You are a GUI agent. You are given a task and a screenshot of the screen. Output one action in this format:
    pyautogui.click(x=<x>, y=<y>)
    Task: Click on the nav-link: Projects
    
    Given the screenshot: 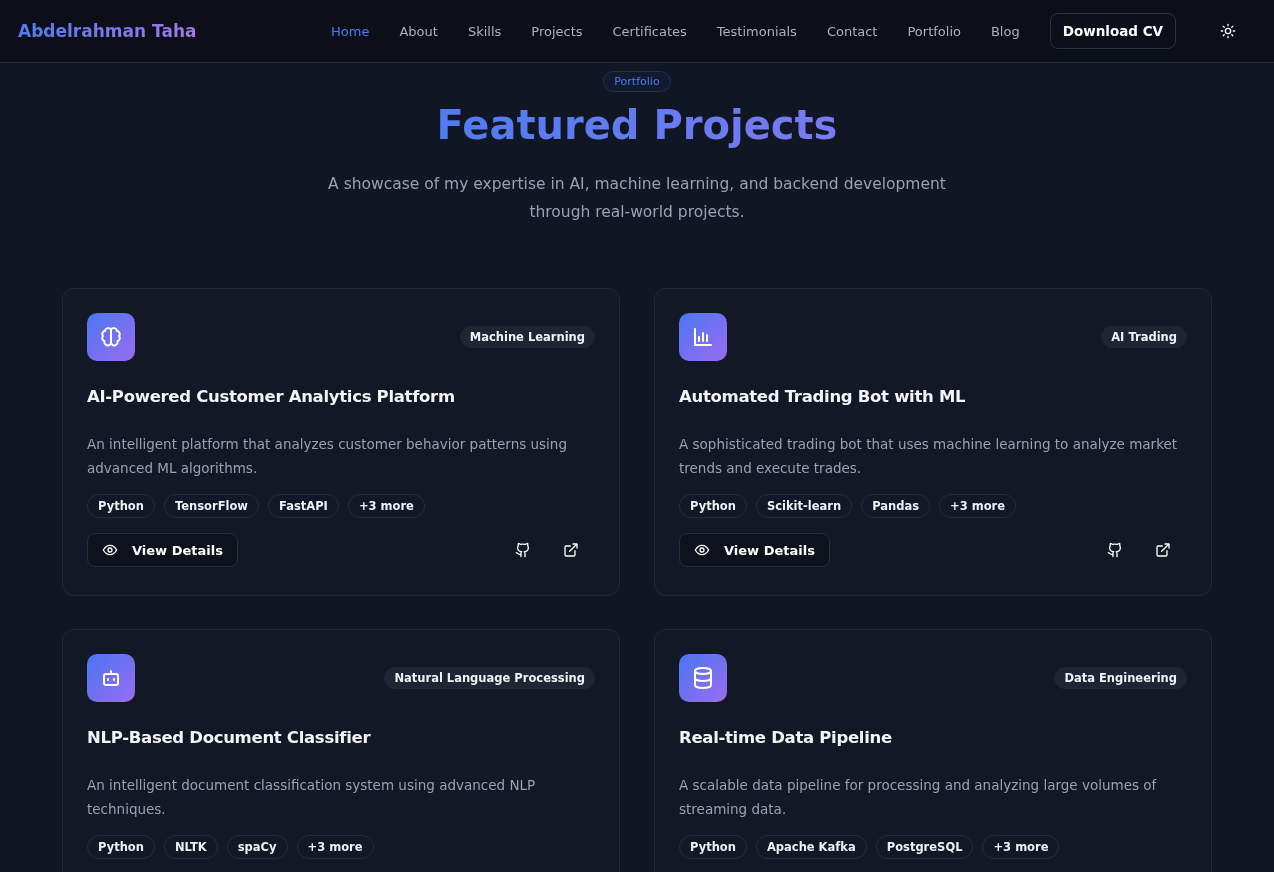 What is the action you would take?
    pyautogui.click(x=557, y=31)
    